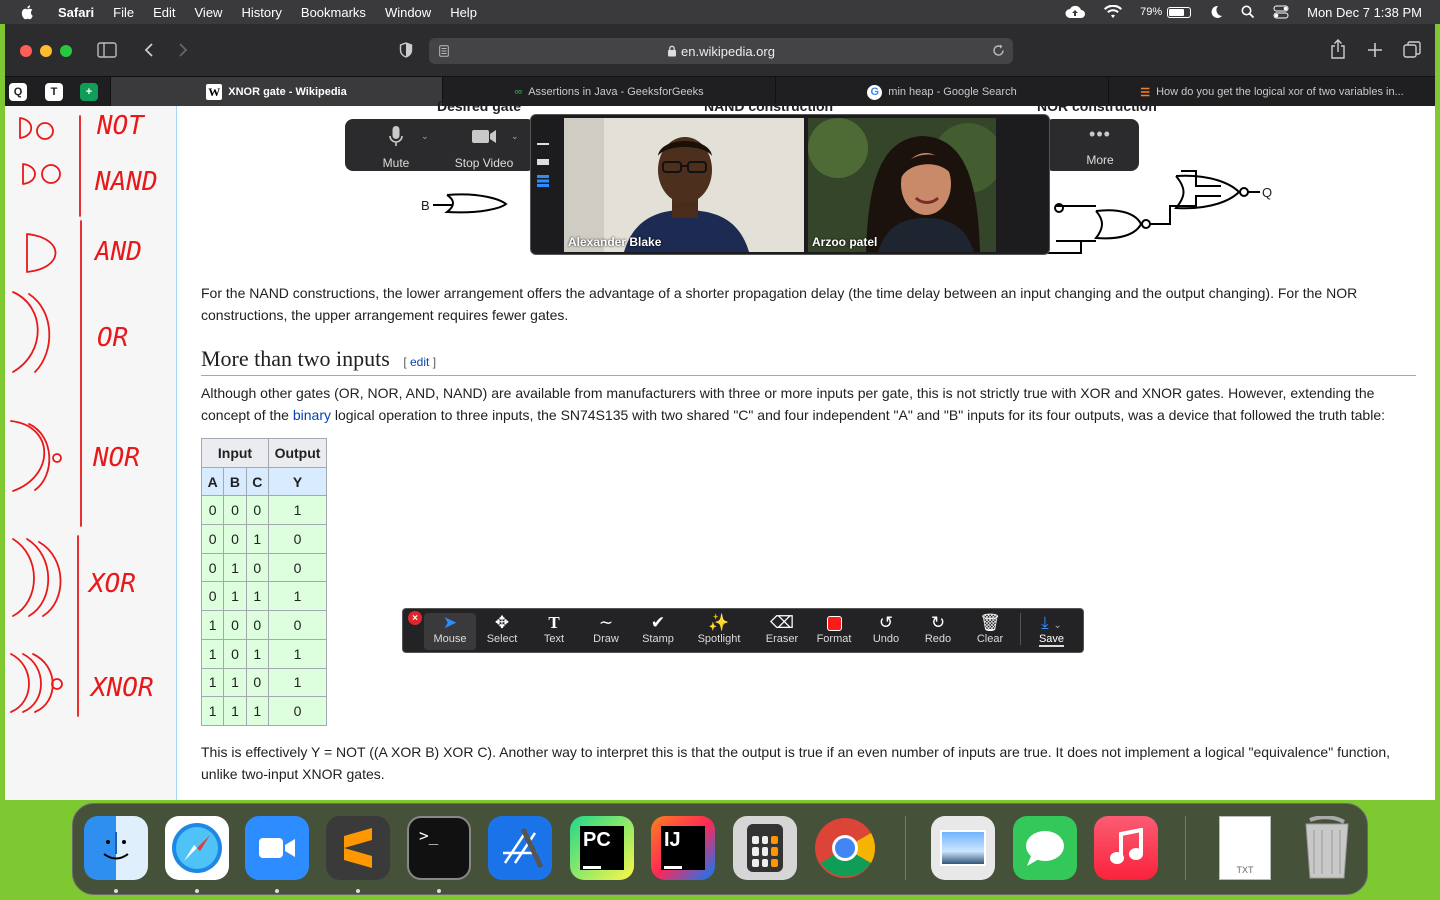  I want to click on music-icon, so click(1126, 848).